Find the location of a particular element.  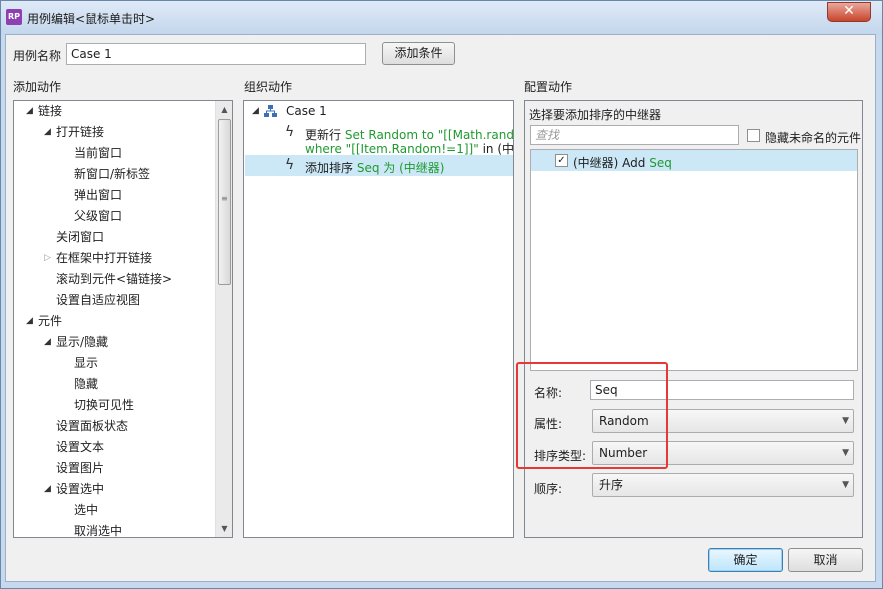

add-action-header: 添加动作 is located at coordinates (37, 87).